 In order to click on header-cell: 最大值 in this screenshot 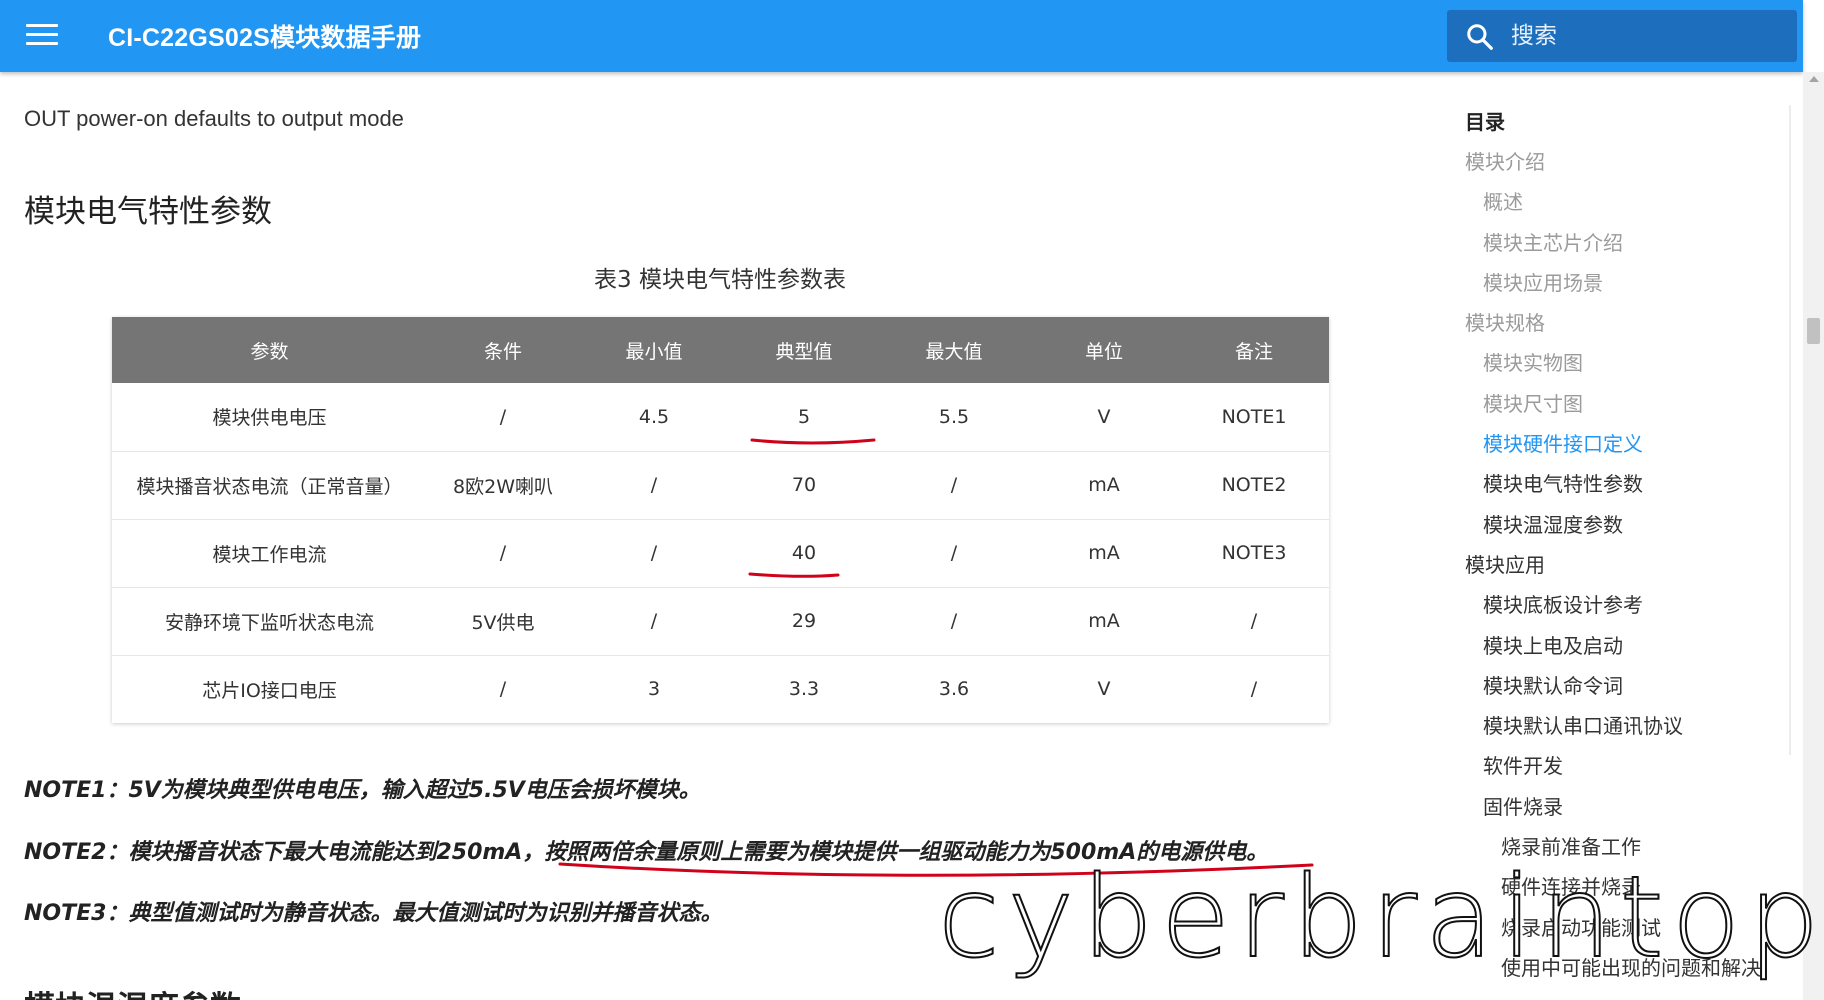, I will do `click(954, 350)`.